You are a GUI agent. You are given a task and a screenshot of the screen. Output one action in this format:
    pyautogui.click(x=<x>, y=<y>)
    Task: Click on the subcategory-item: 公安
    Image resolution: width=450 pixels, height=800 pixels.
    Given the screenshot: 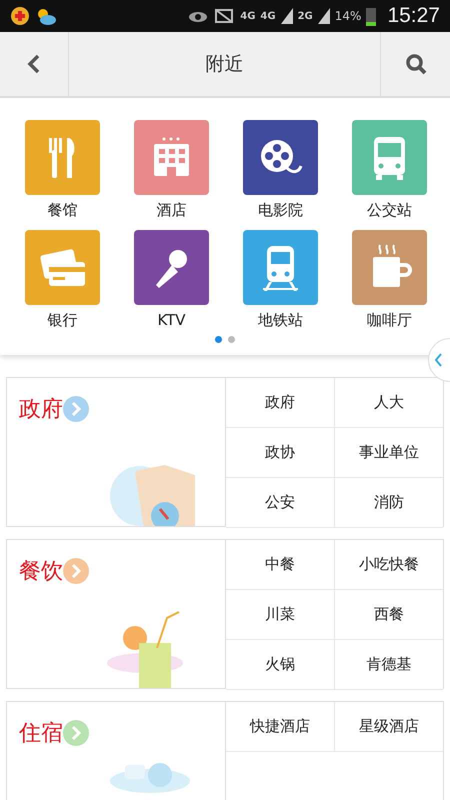 What is the action you would take?
    pyautogui.click(x=280, y=503)
    